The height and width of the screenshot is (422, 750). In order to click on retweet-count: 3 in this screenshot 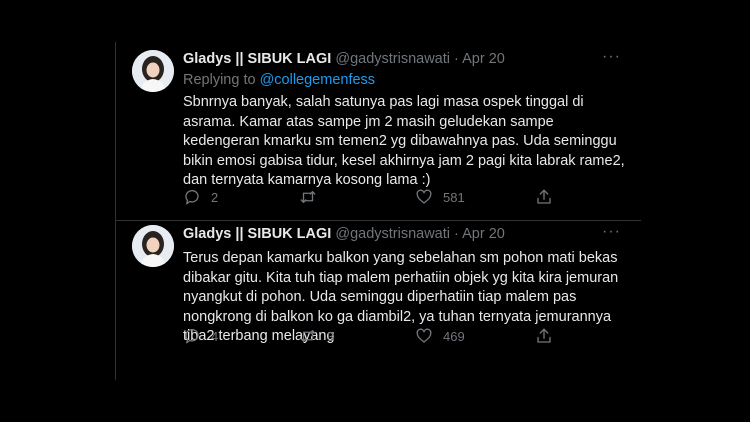, I will do `click(331, 336)`.